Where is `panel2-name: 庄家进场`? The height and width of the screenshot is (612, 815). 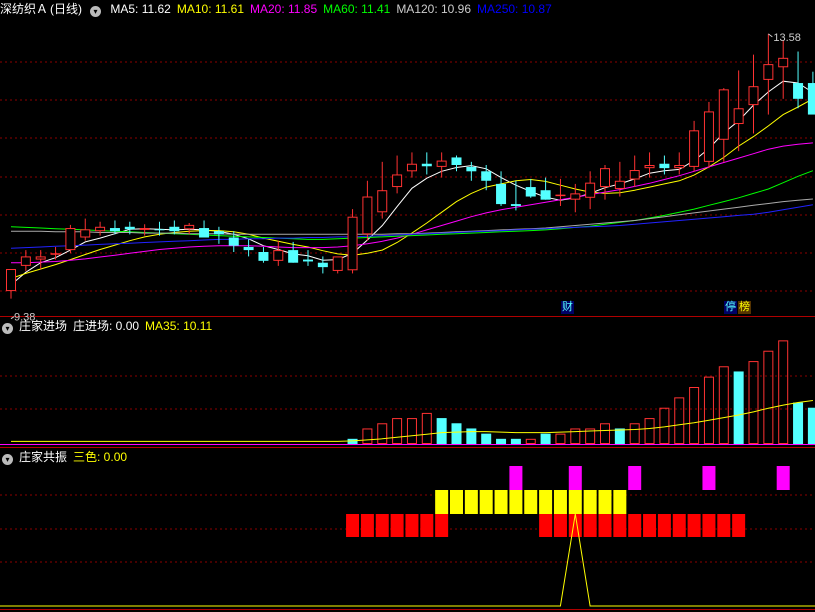 panel2-name: 庄家进场 is located at coordinates (43, 326).